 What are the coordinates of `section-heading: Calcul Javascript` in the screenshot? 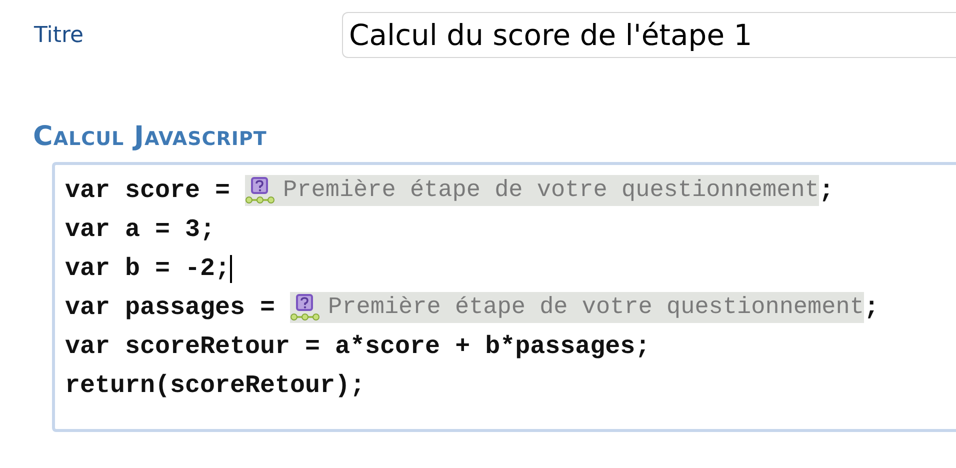 It's located at (150, 137).